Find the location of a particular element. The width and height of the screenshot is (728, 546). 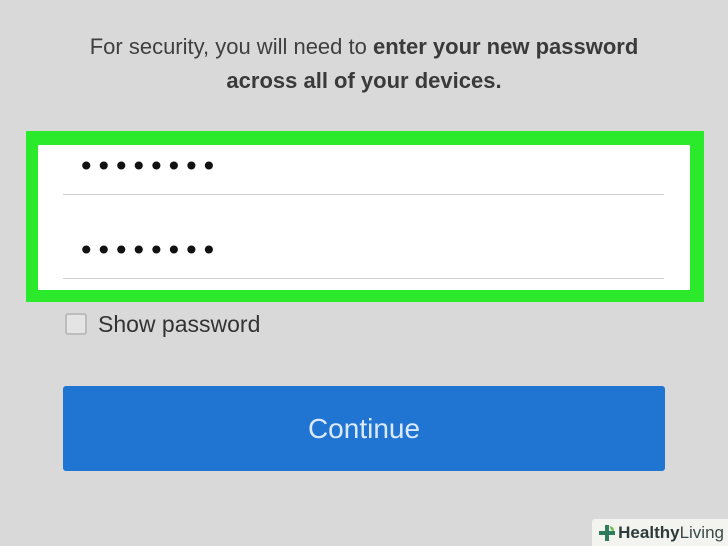

show-password-checkbox is located at coordinates (76, 324).